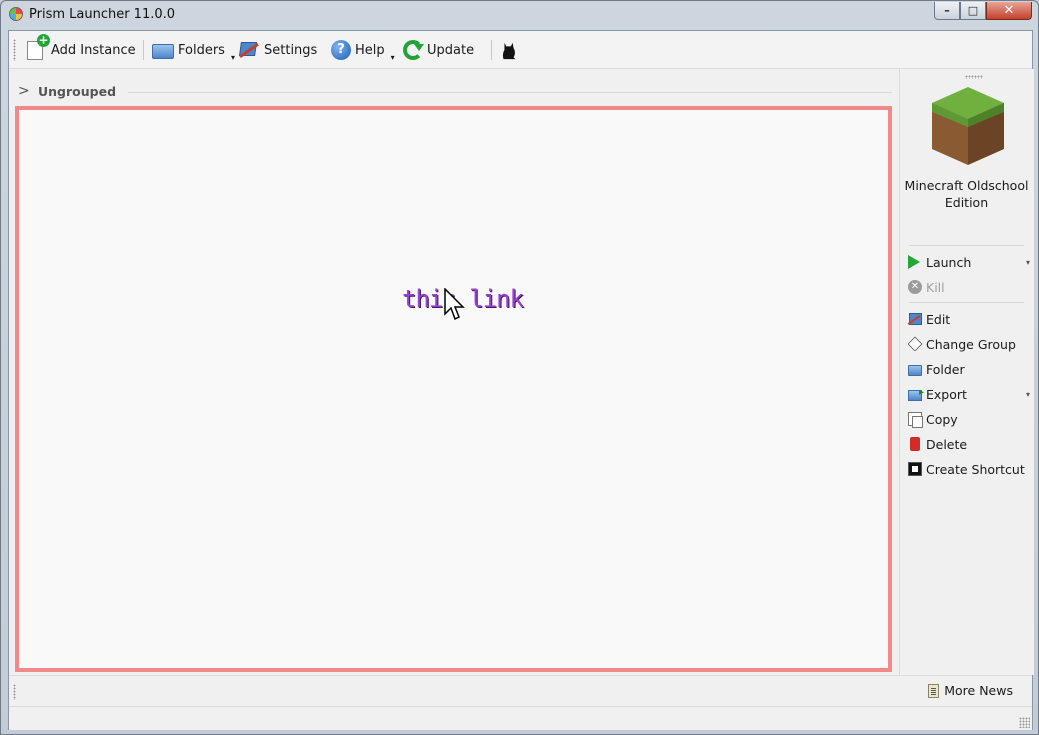 The image size is (1039, 735). I want to click on edit-button: Edit, so click(969, 319).